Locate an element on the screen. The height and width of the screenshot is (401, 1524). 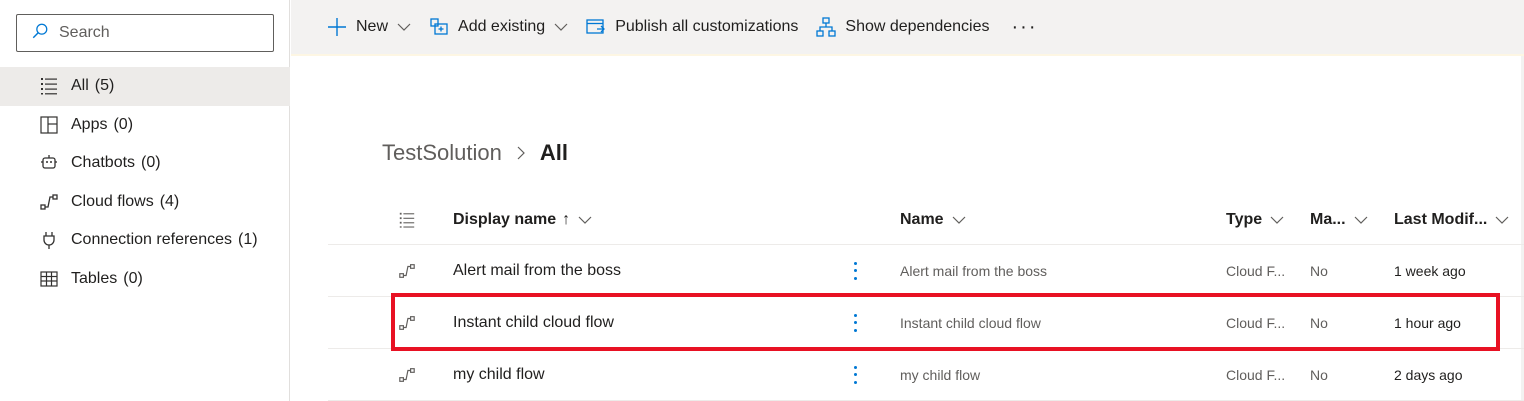
column-label: Type is located at coordinates (1244, 219).